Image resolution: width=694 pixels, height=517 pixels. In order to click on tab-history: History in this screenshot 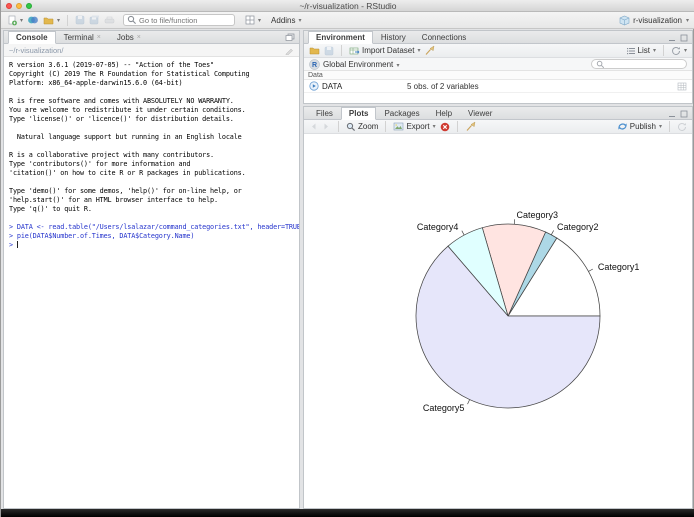, I will do `click(393, 37)`.